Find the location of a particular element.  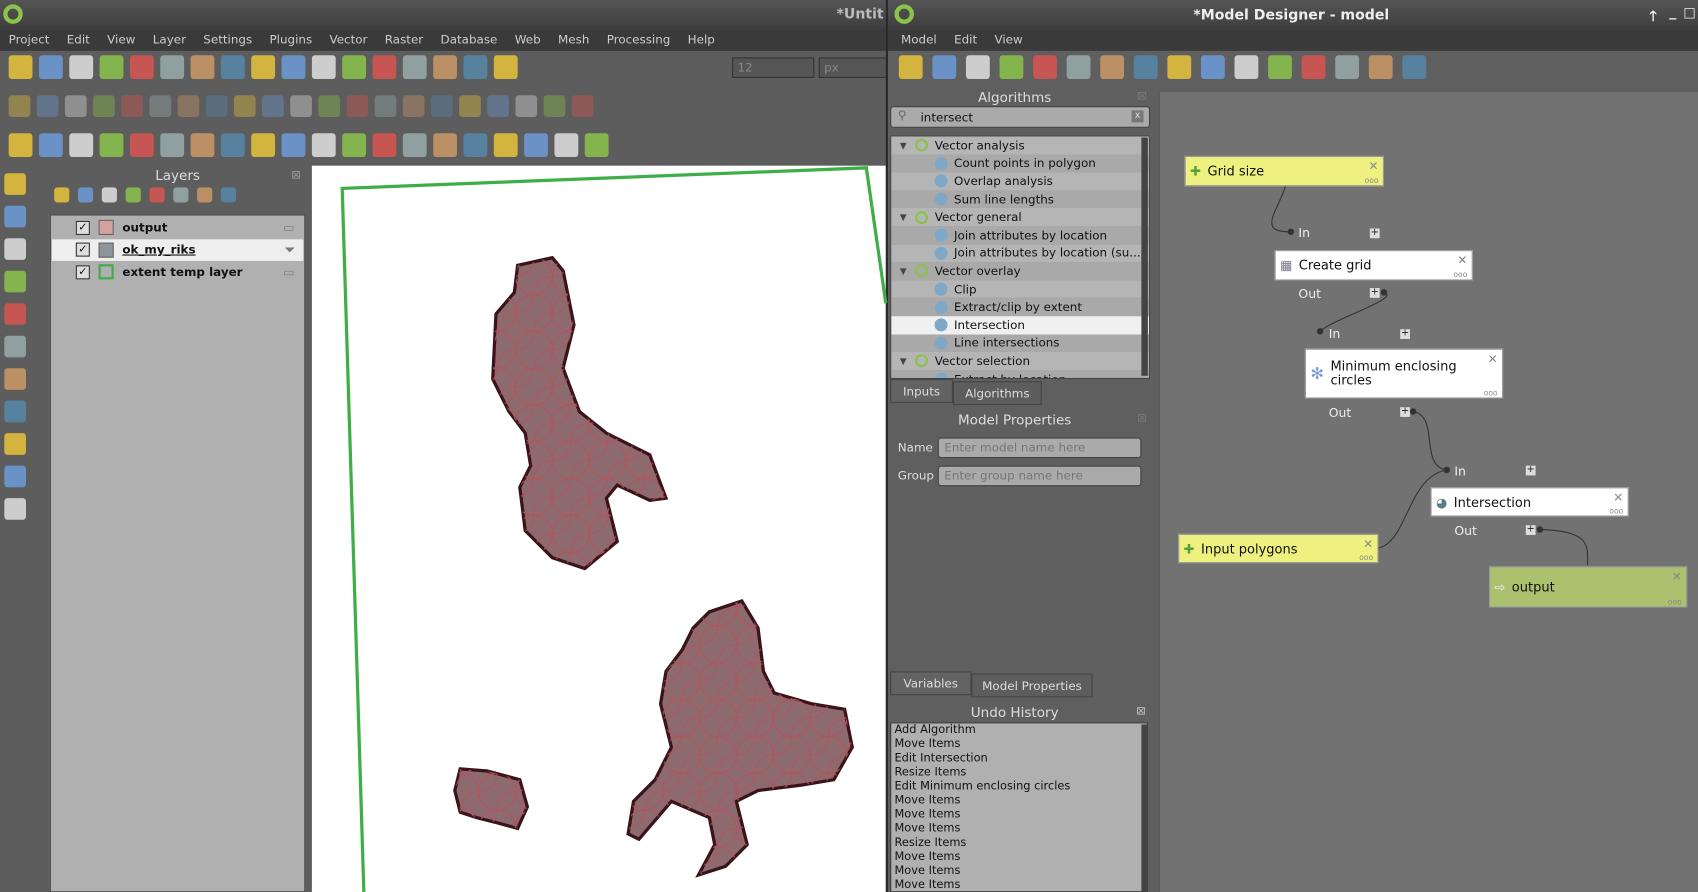

algorithm-gear-icon: ✻ is located at coordinates (1317, 373).